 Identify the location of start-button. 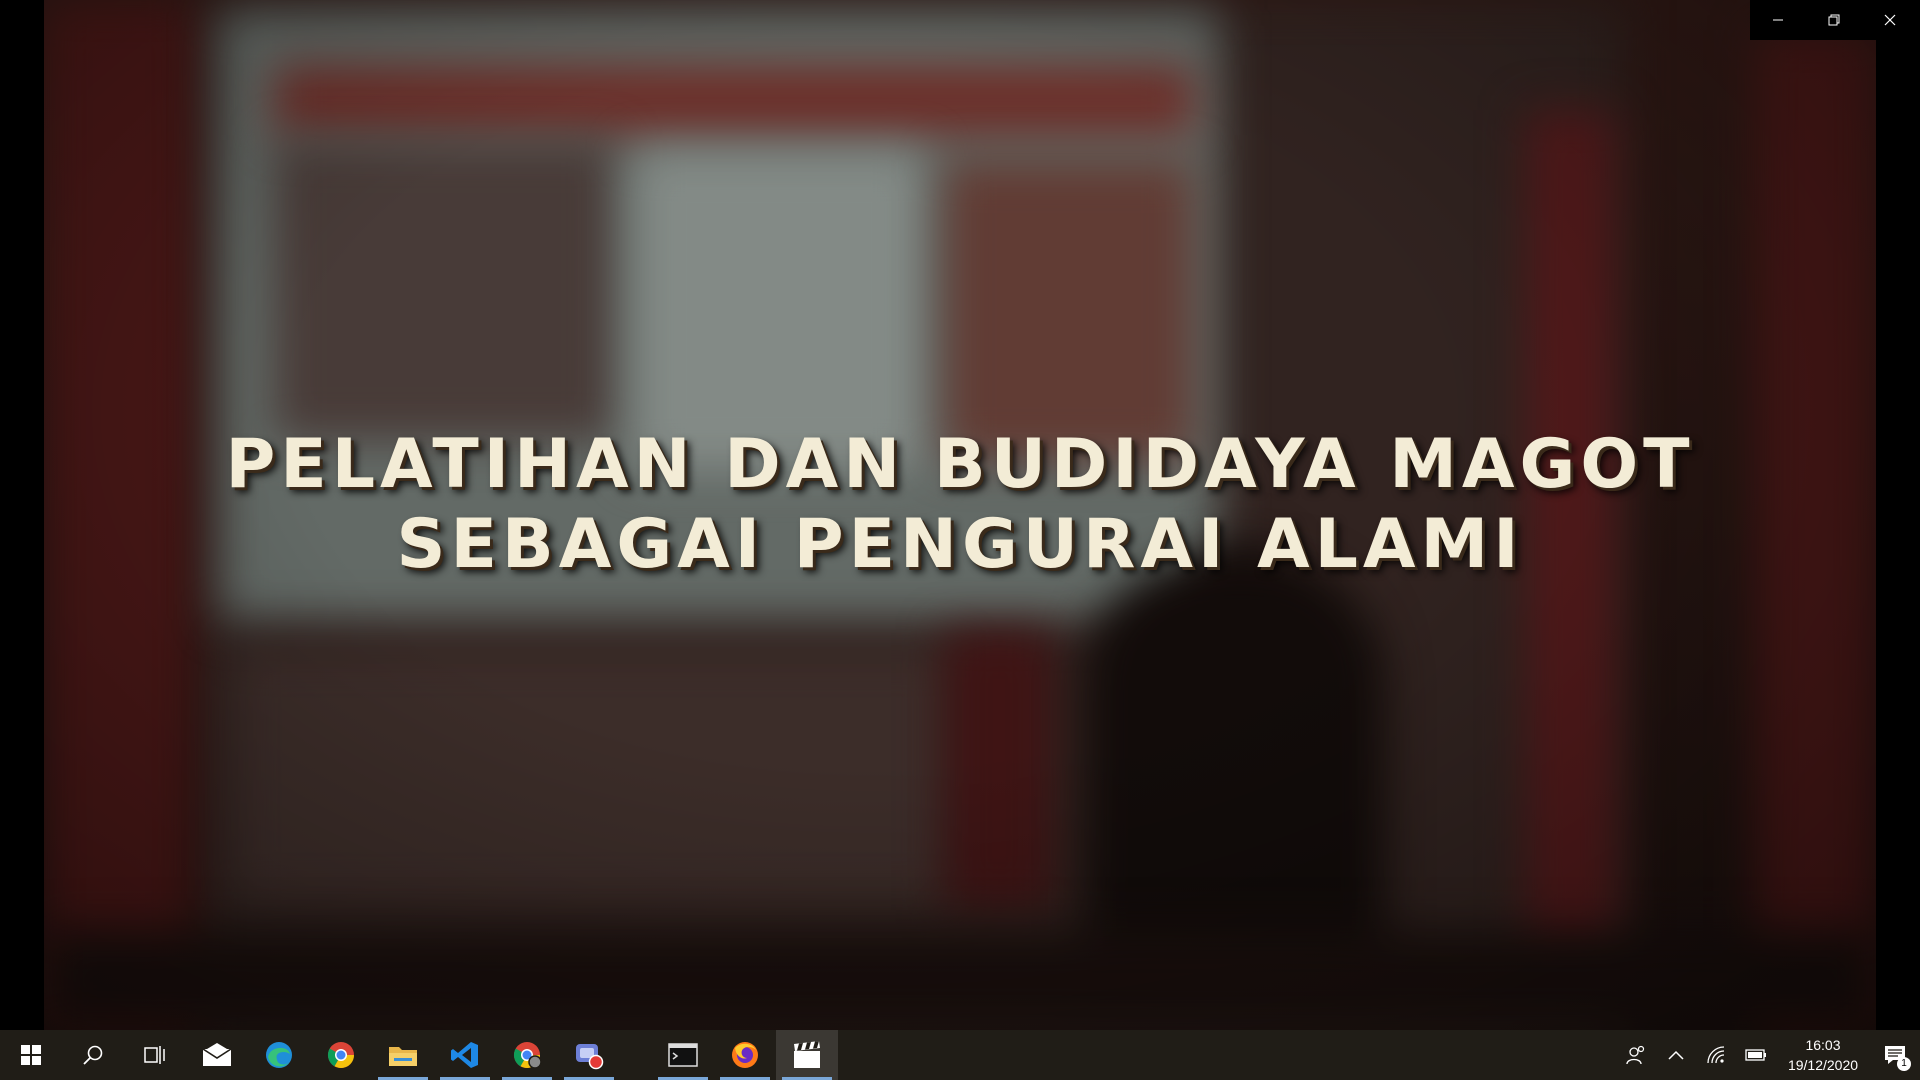
(31, 1055).